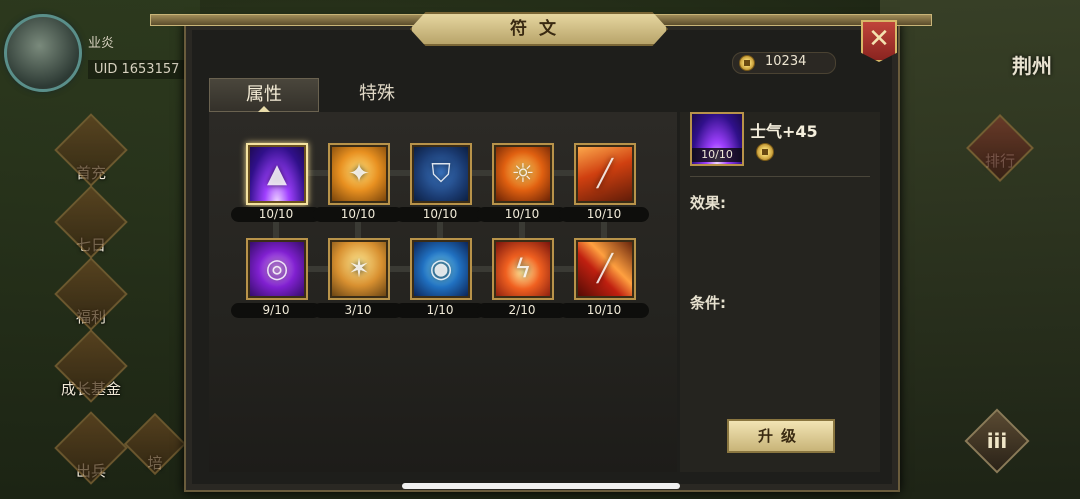 This screenshot has height=499, width=1080. I want to click on fire-warrior-icon: ☼, so click(523, 174).